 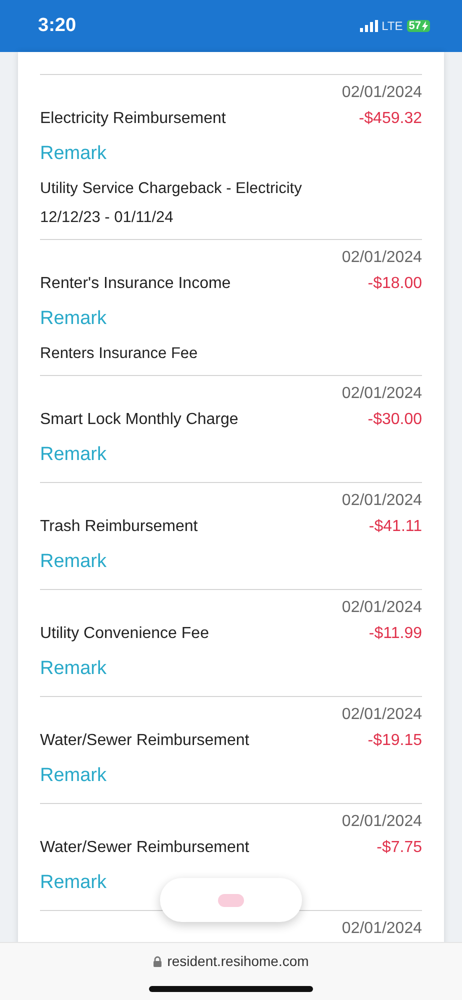 What do you see at coordinates (390, 119) in the screenshot?
I see `transaction-amount: -$459.32` at bounding box center [390, 119].